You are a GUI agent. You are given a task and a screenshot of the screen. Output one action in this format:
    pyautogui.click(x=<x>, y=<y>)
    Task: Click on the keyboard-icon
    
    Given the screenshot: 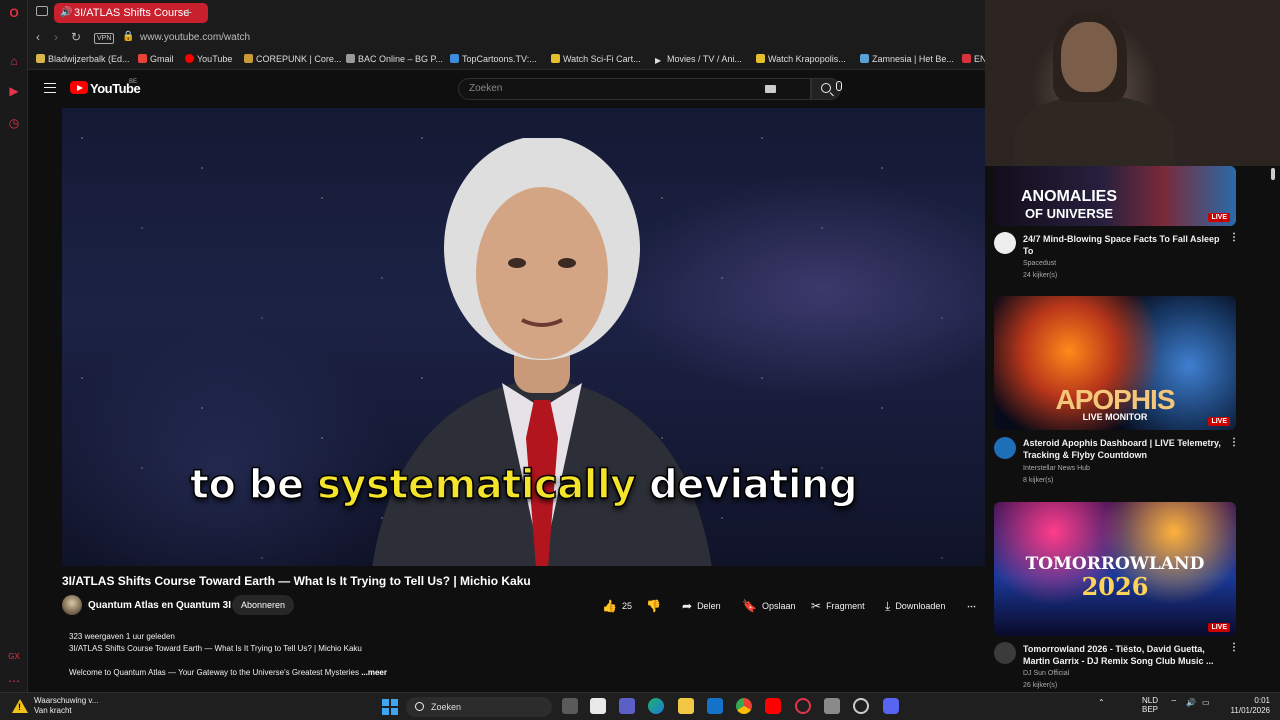 What is the action you would take?
    pyautogui.click(x=770, y=89)
    